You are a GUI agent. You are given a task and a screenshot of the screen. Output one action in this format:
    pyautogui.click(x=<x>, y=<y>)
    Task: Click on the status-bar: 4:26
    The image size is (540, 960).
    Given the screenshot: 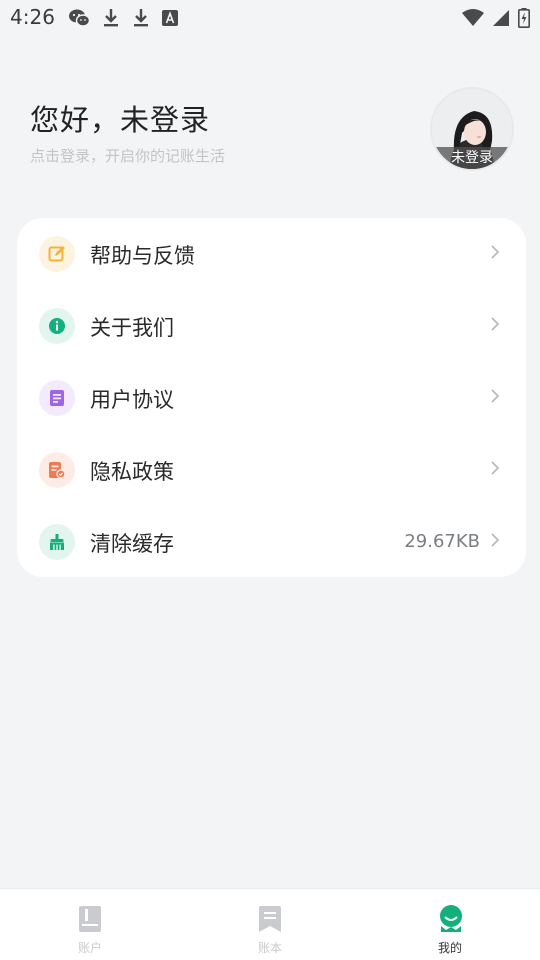 What is the action you would take?
    pyautogui.click(x=270, y=18)
    